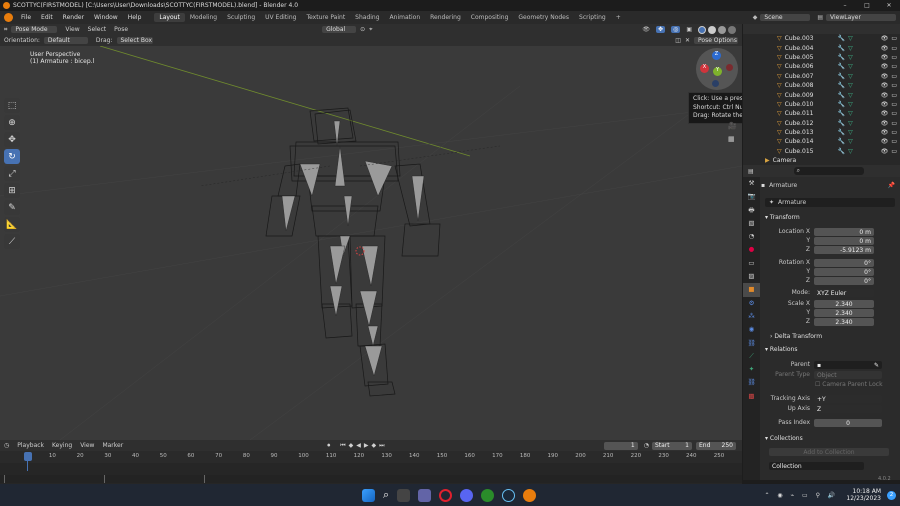 The image size is (900, 506). Describe the element at coordinates (592, 17) in the screenshot. I see `tab-scripting: Scripting` at that location.